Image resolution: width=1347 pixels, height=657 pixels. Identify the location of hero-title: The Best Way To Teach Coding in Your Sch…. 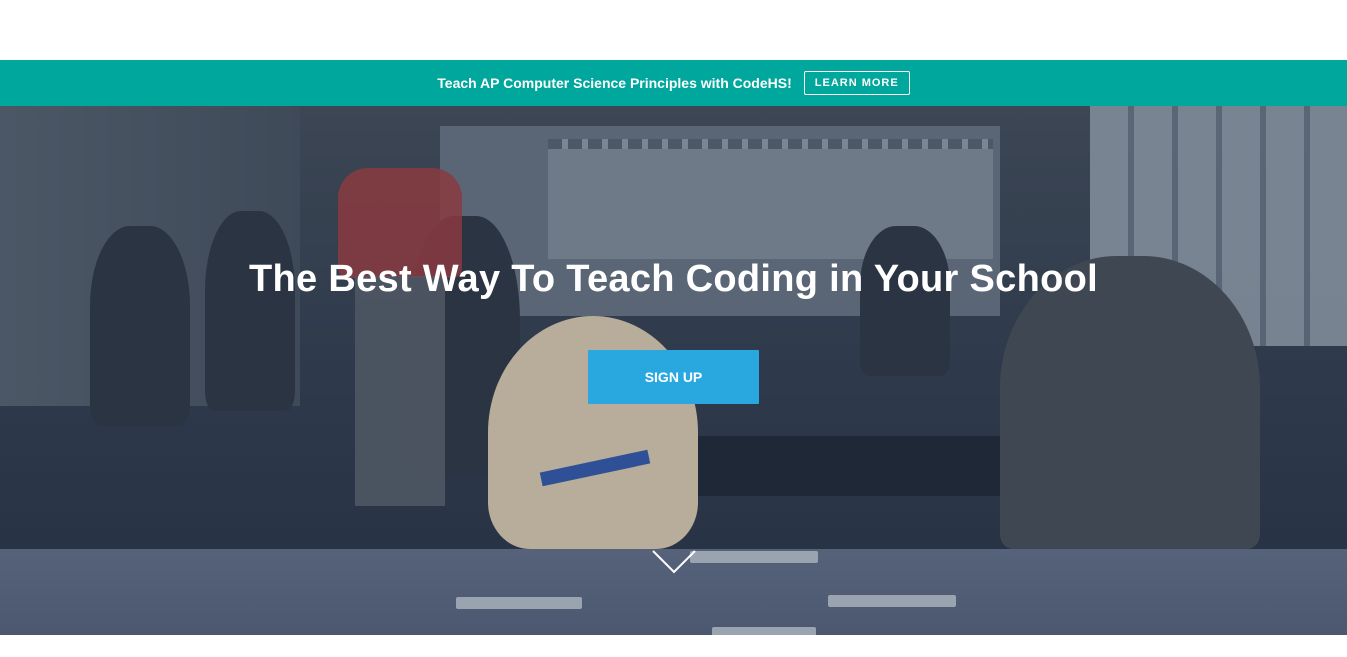
(673, 279).